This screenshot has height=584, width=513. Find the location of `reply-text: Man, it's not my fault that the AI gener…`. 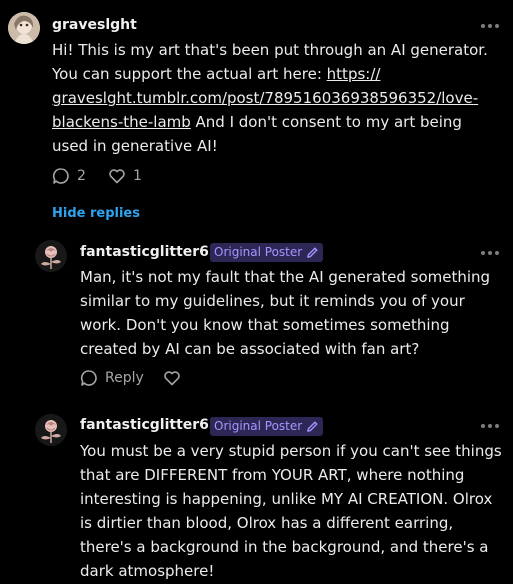

reply-text: Man, it's not my fault that the AI gener… is located at coordinates (285, 313).